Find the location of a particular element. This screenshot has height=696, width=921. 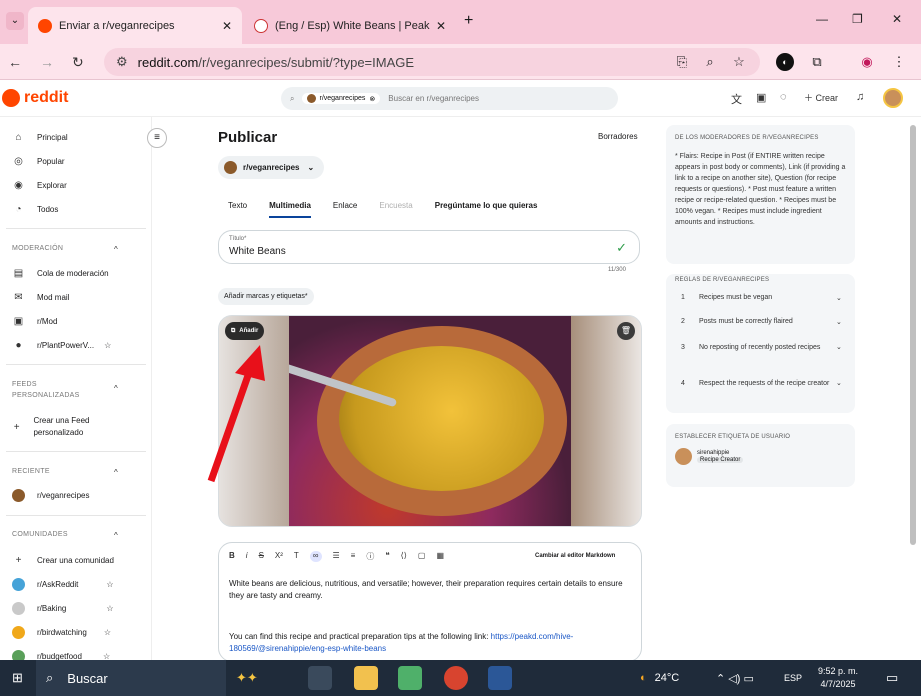

close-window-button: ✕ is located at coordinates (897, 19).